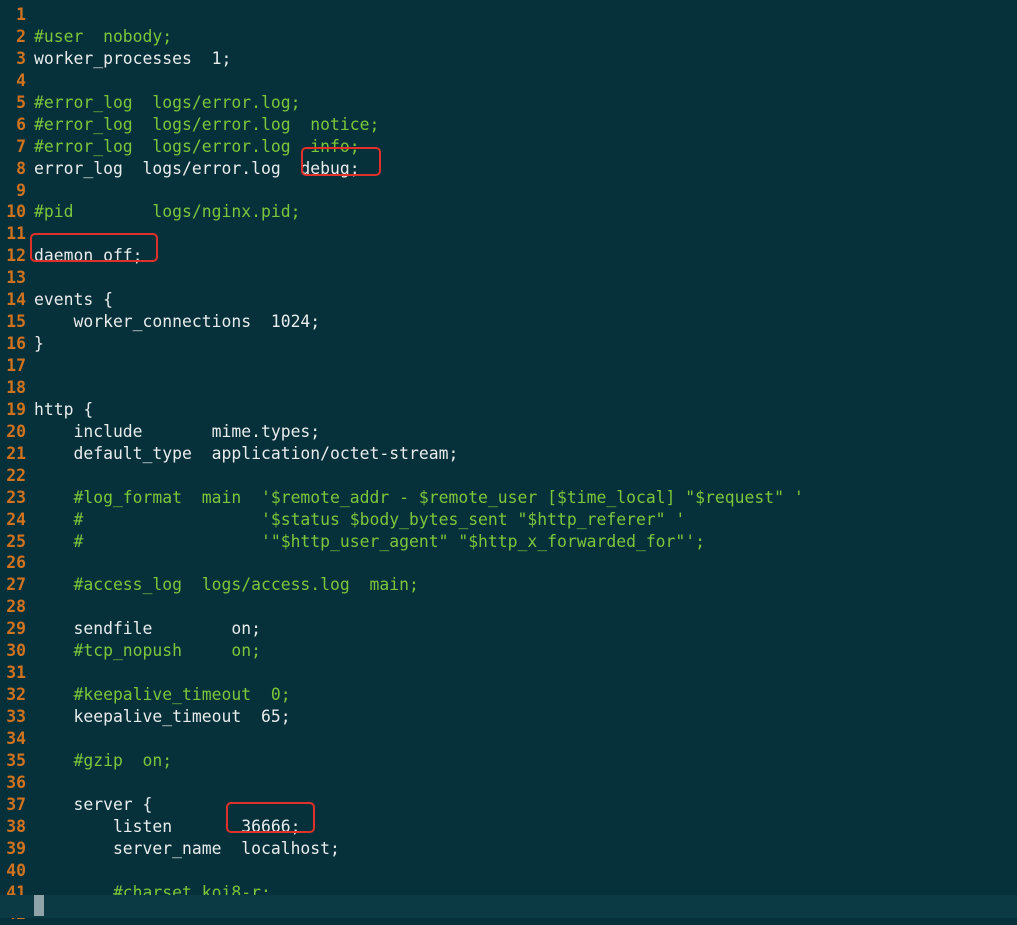 This screenshot has width=1017, height=925. I want to click on code-line: 34, so click(508, 739).